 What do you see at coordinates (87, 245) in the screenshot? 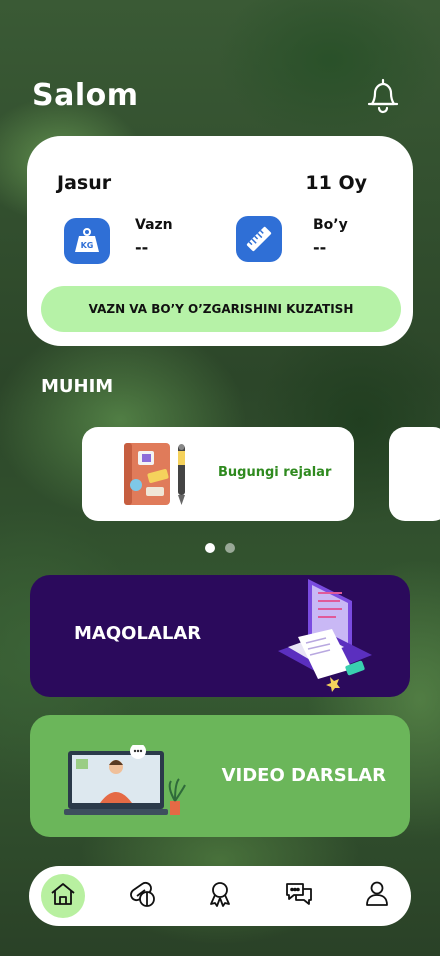
I see `svg-text: KG` at bounding box center [87, 245].